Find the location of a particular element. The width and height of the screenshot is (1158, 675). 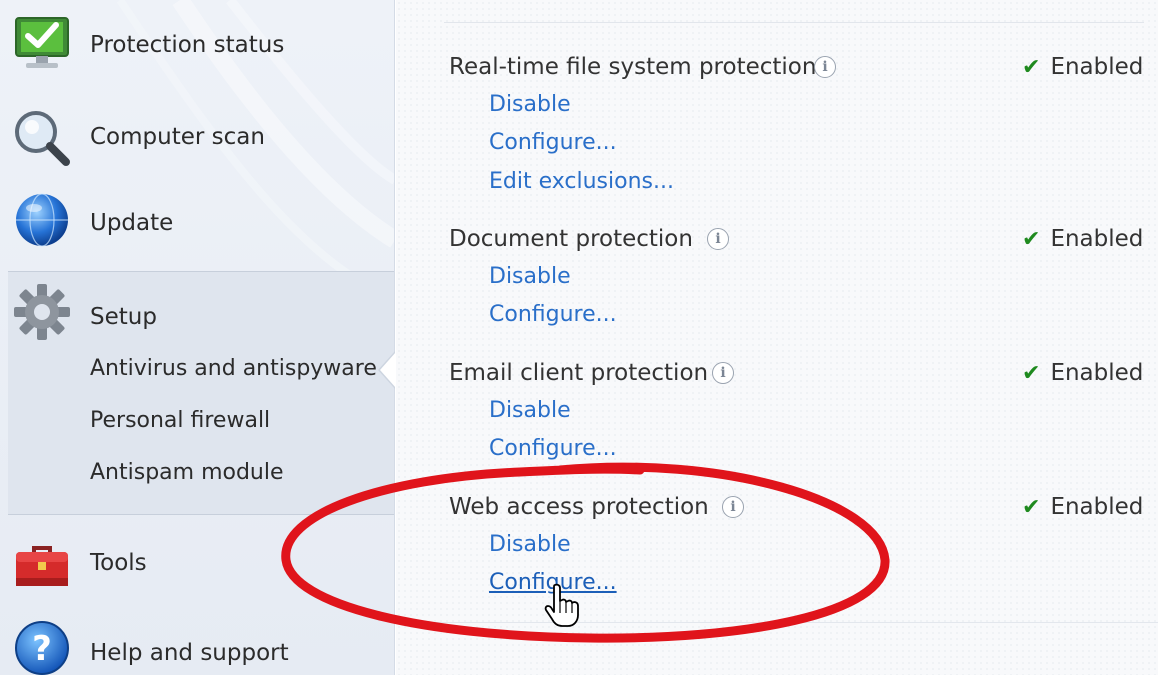

sidebar-subitem-antivirus: Antivirus and antispyware is located at coordinates (233, 368).